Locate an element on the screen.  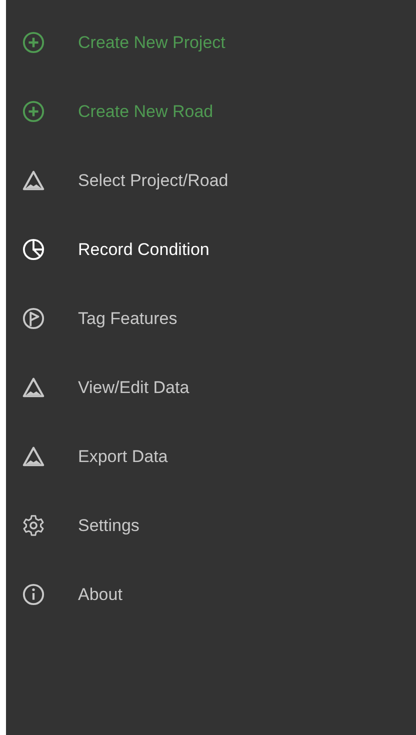
menu-item: Create New Road is located at coordinates (211, 111).